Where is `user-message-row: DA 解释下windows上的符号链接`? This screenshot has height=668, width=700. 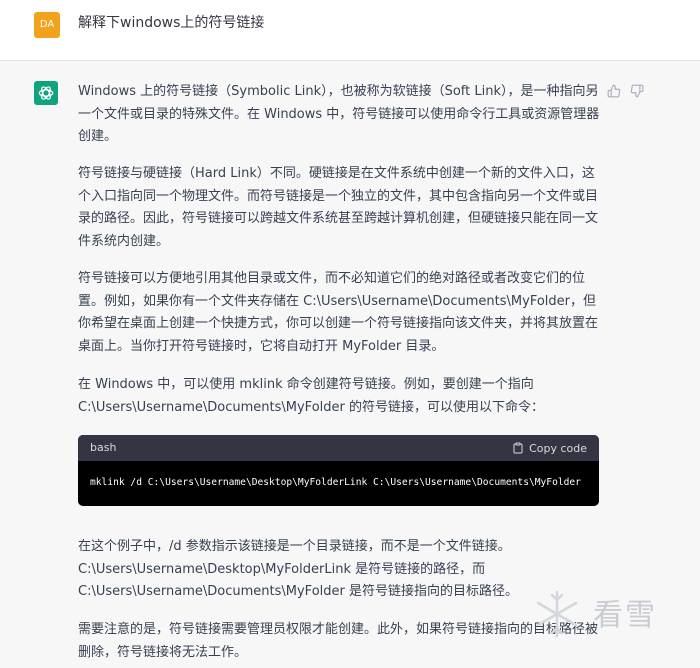 user-message-row: DA 解释下windows上的符号链接 is located at coordinates (350, 30).